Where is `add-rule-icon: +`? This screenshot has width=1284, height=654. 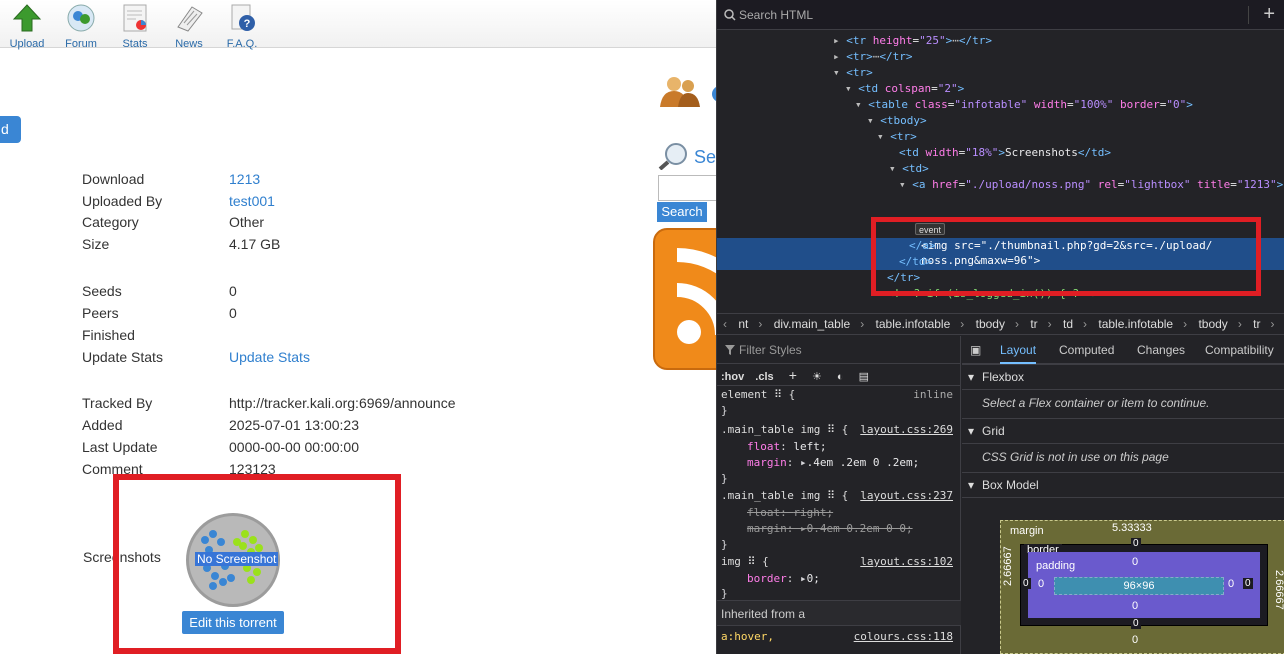
add-rule-icon: + is located at coordinates (793, 375).